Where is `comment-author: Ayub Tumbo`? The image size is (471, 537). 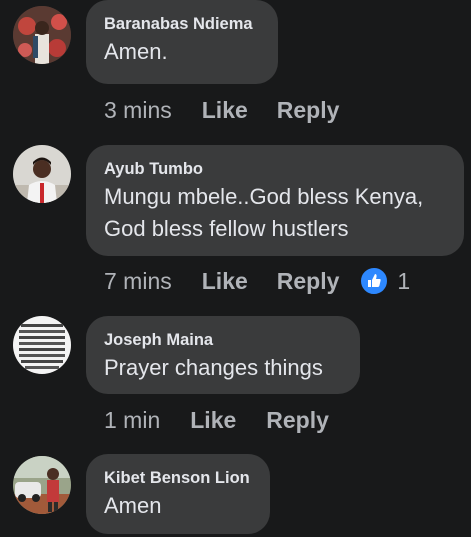 comment-author: Ayub Tumbo is located at coordinates (275, 169).